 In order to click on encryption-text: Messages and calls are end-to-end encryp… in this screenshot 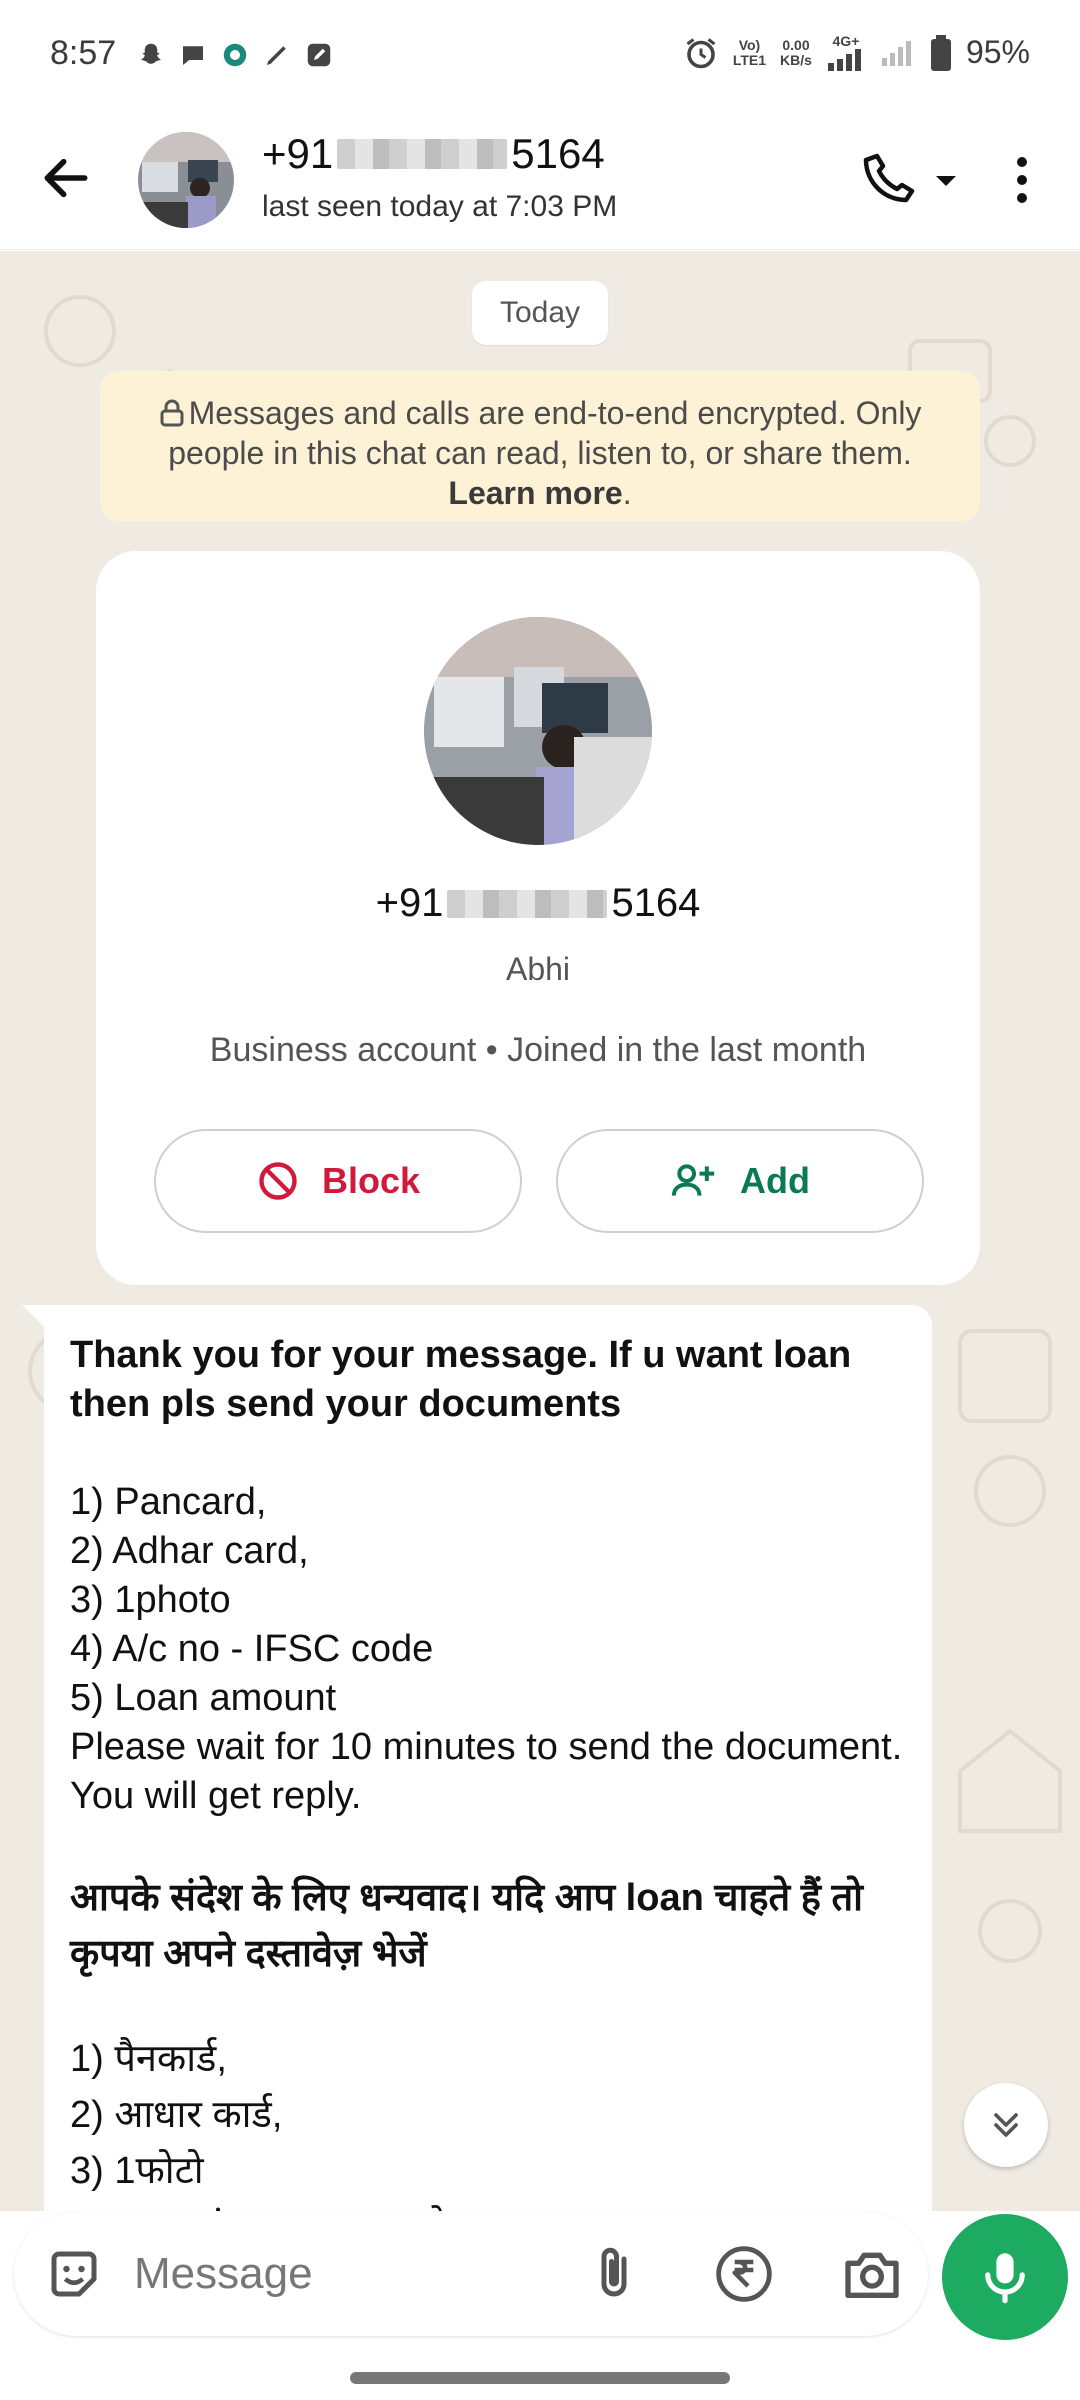, I will do `click(545, 433)`.